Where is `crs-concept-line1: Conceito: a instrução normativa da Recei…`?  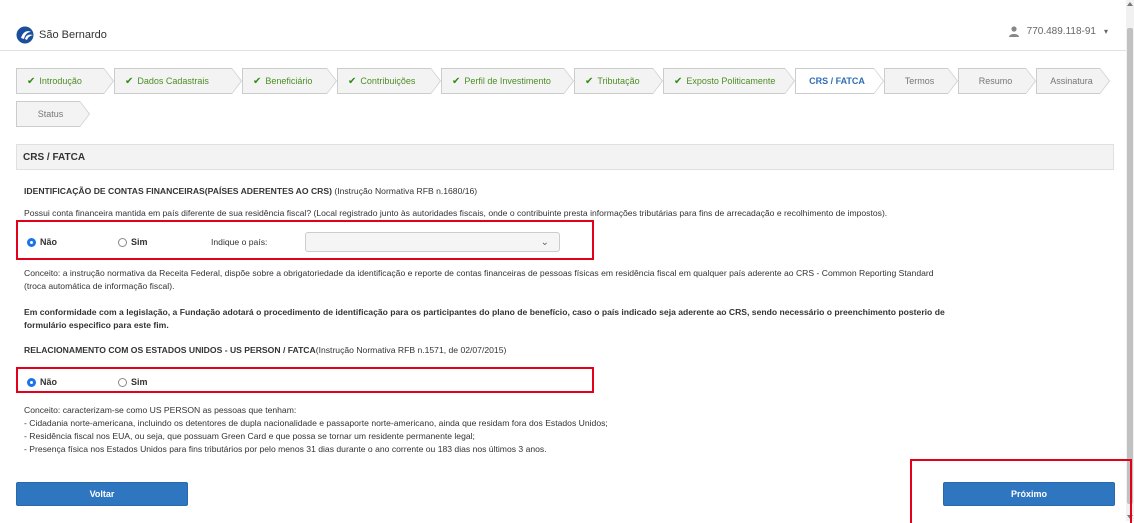 crs-concept-line1: Conceito: a instrução normativa da Recei… is located at coordinates (479, 273).